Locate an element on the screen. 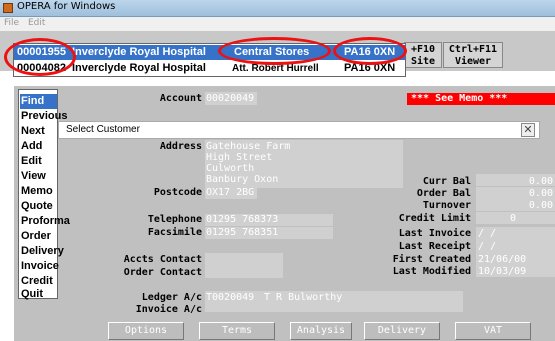  menu-item-order: Order is located at coordinates (39, 236).